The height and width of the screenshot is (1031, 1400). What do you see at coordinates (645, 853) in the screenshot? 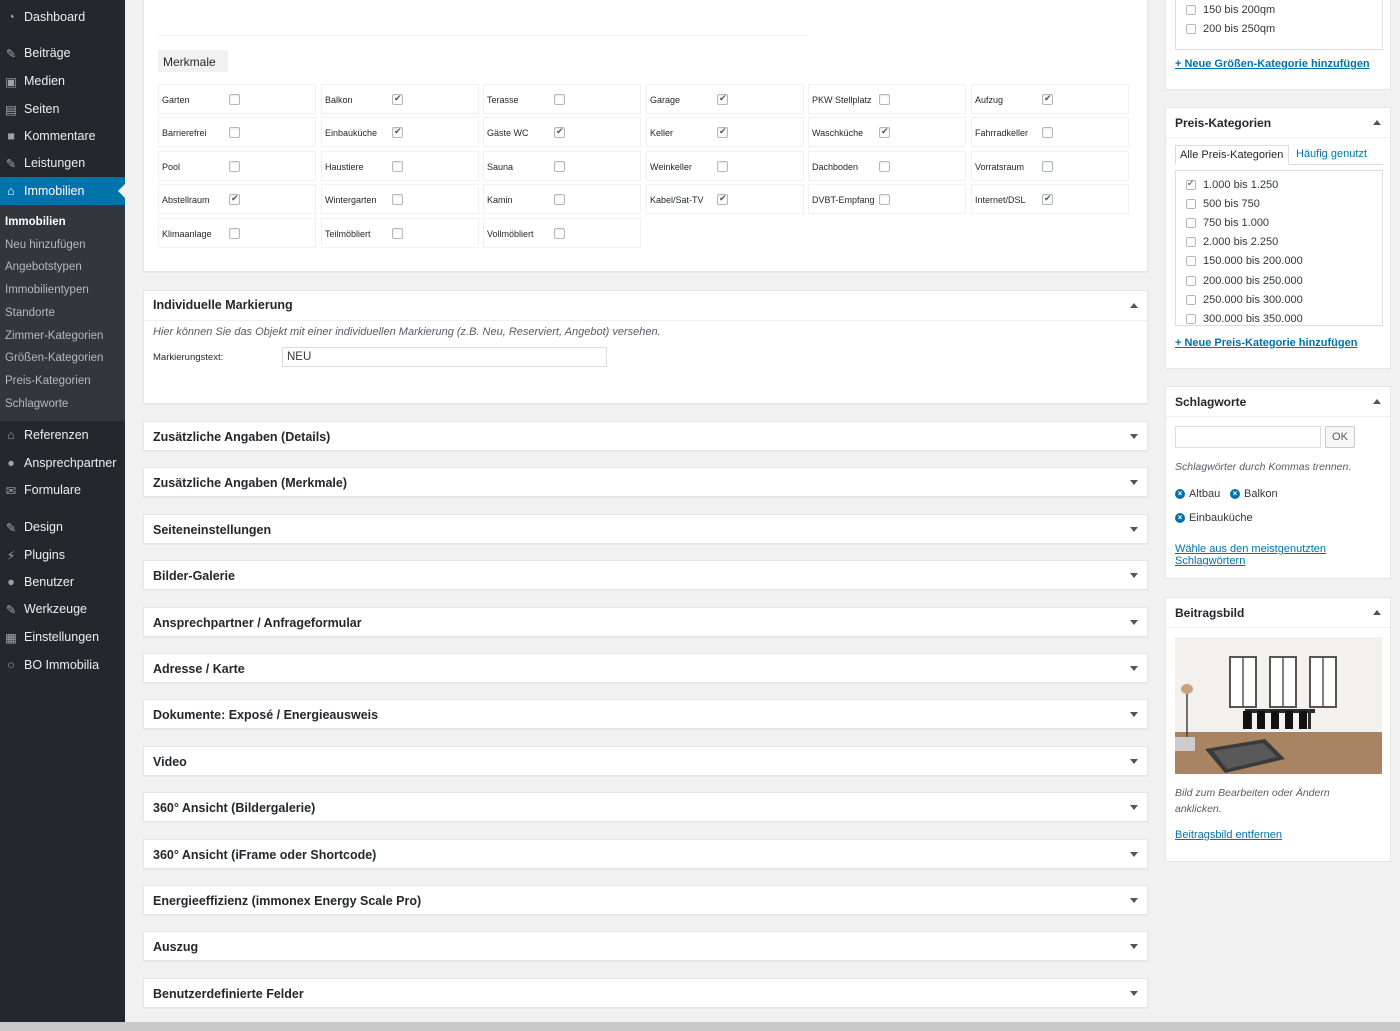
I see `postbox-panel: 360° Ansicht (iFrame oder Shortcode)` at bounding box center [645, 853].